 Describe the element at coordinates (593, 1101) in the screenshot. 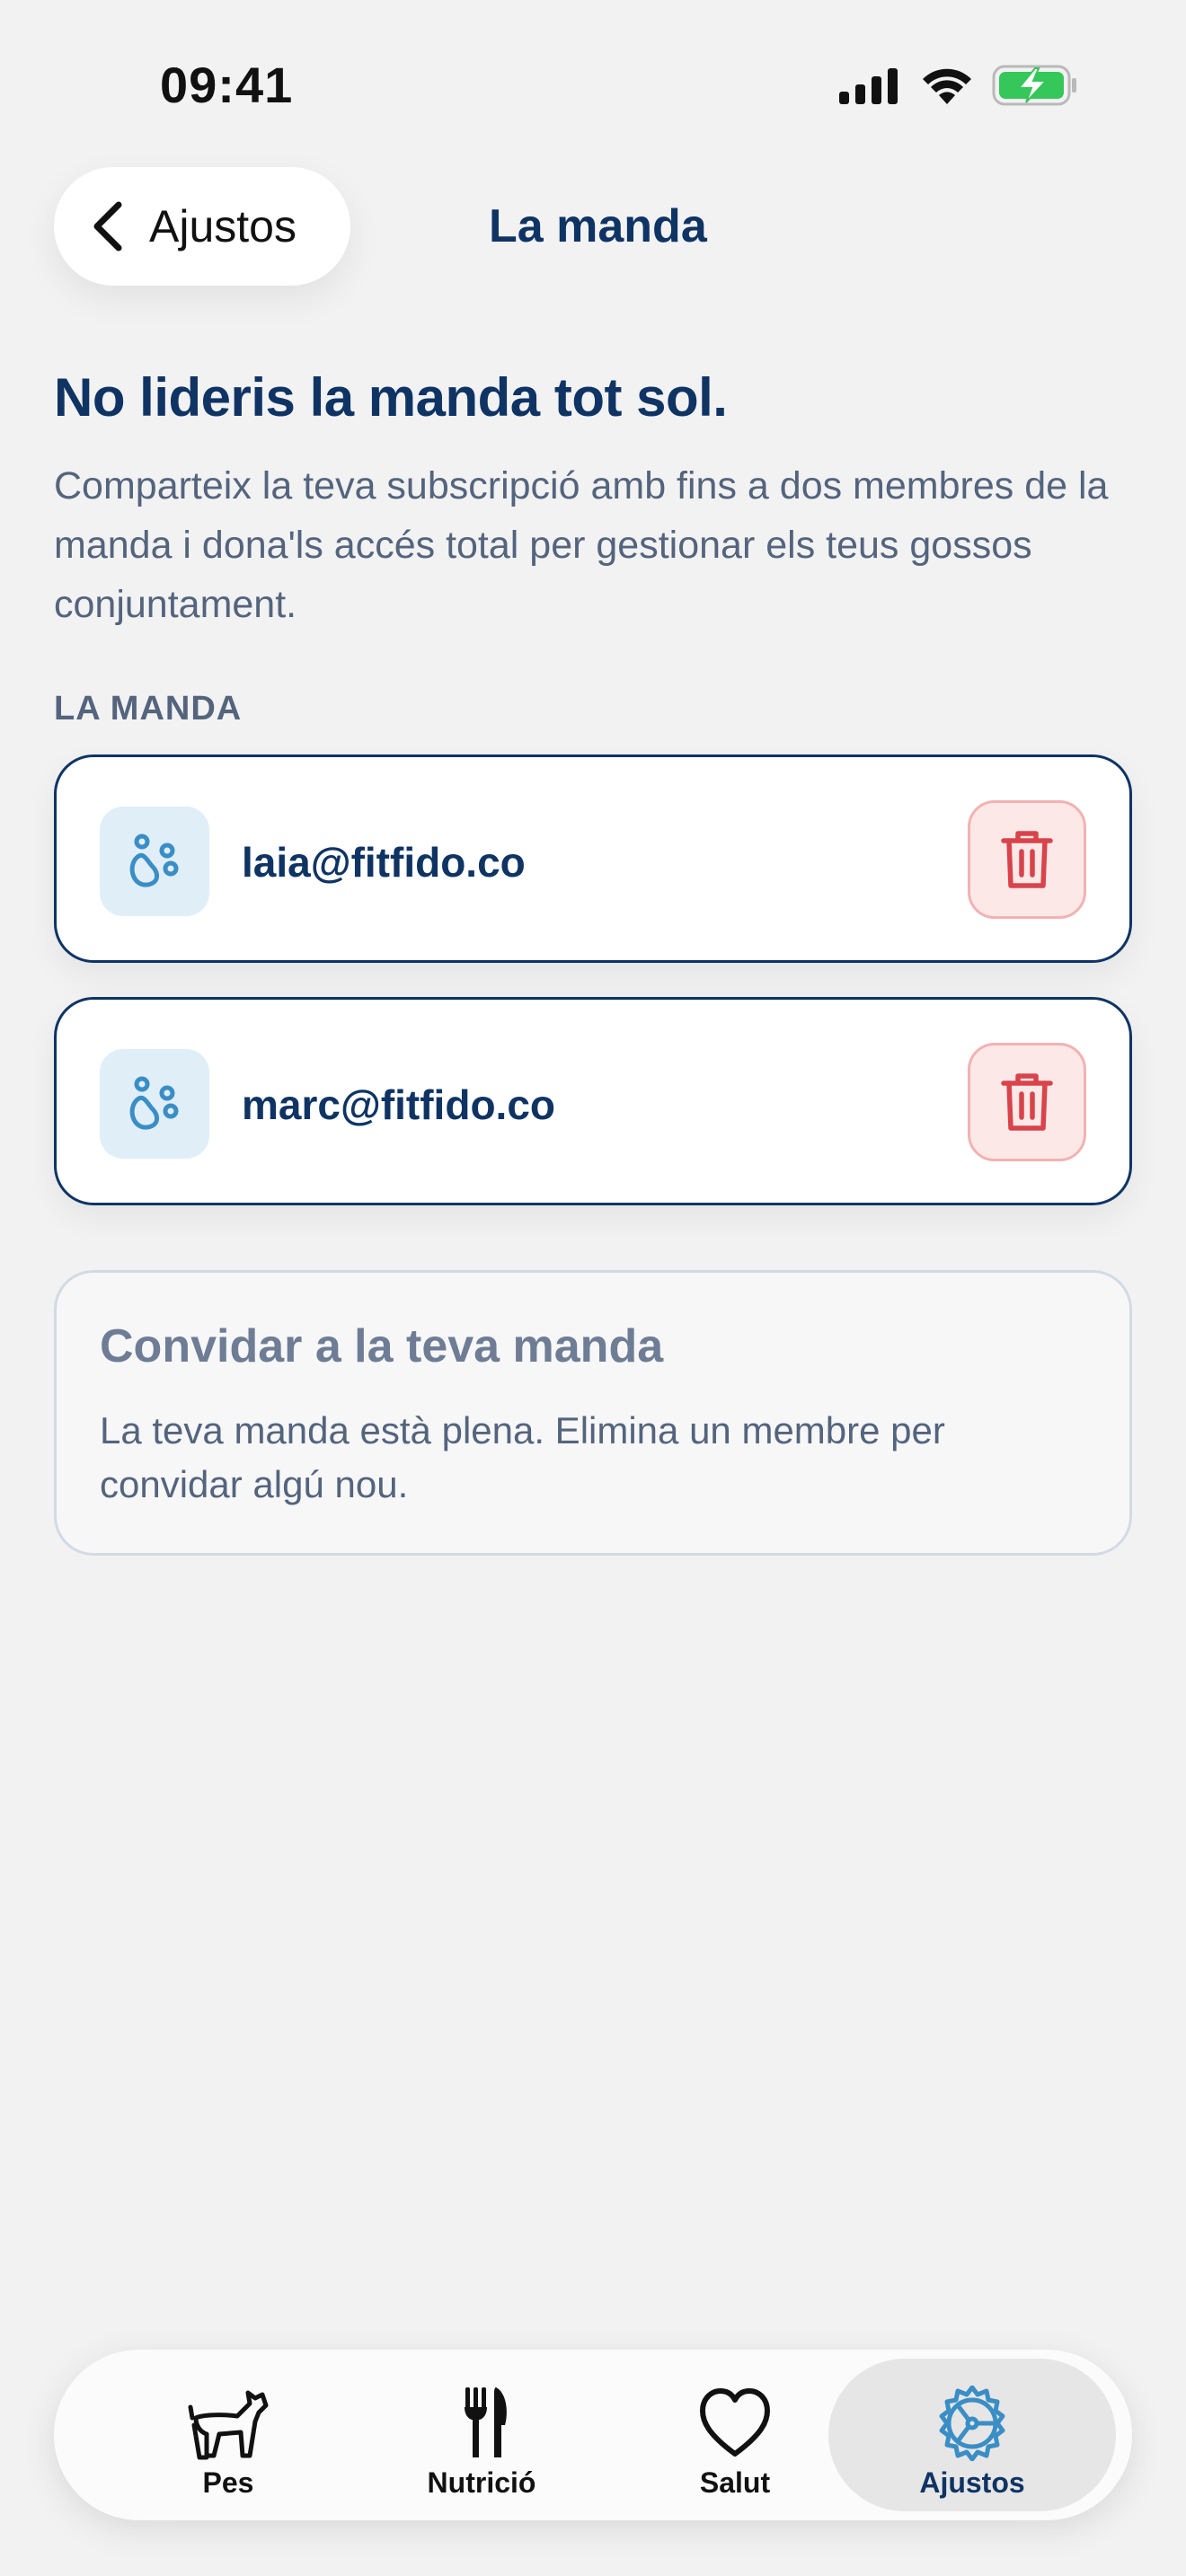

I see `member-card: marc@fitfido.co` at that location.